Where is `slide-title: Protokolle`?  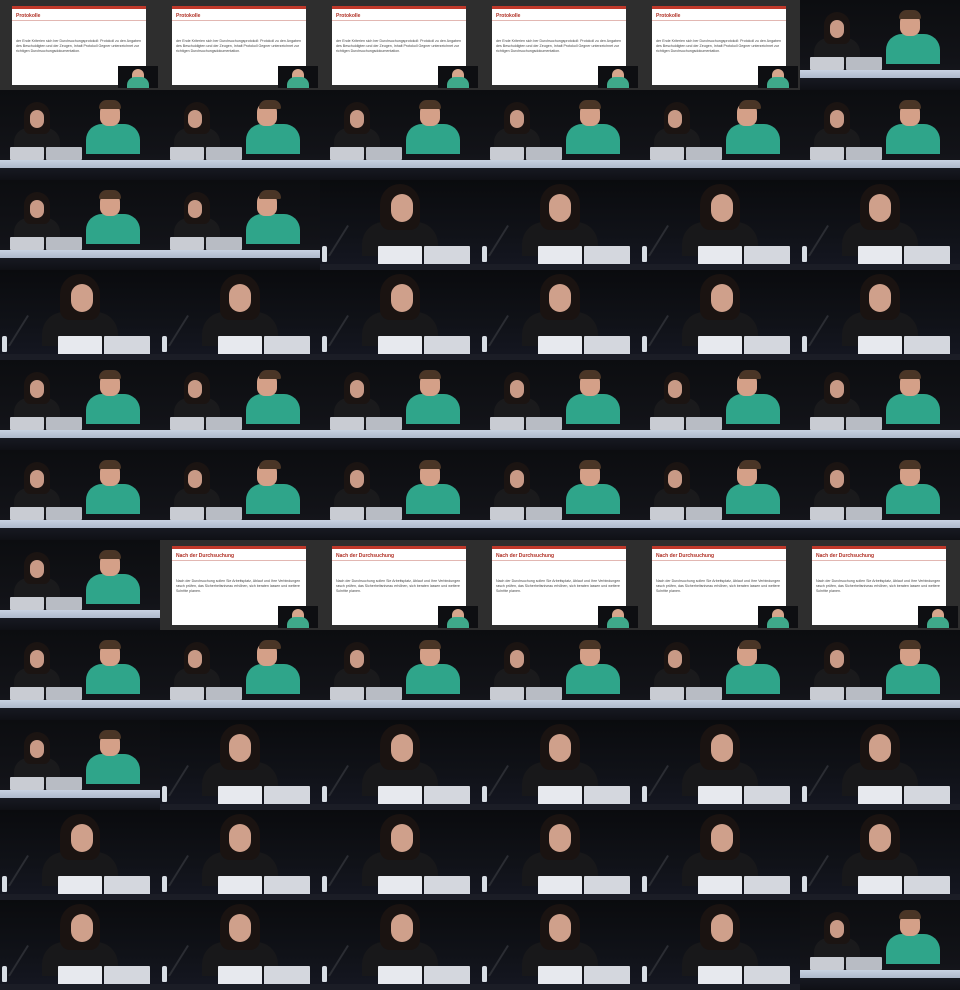 slide-title: Protokolle is located at coordinates (28, 16).